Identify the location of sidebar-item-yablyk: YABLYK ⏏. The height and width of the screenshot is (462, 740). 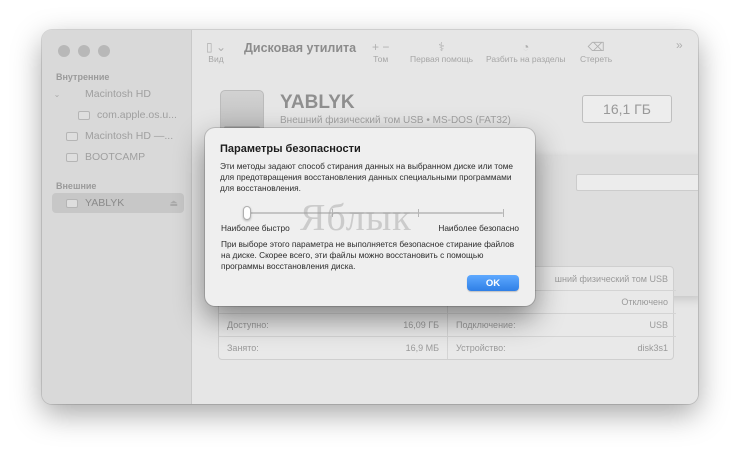
(118, 203).